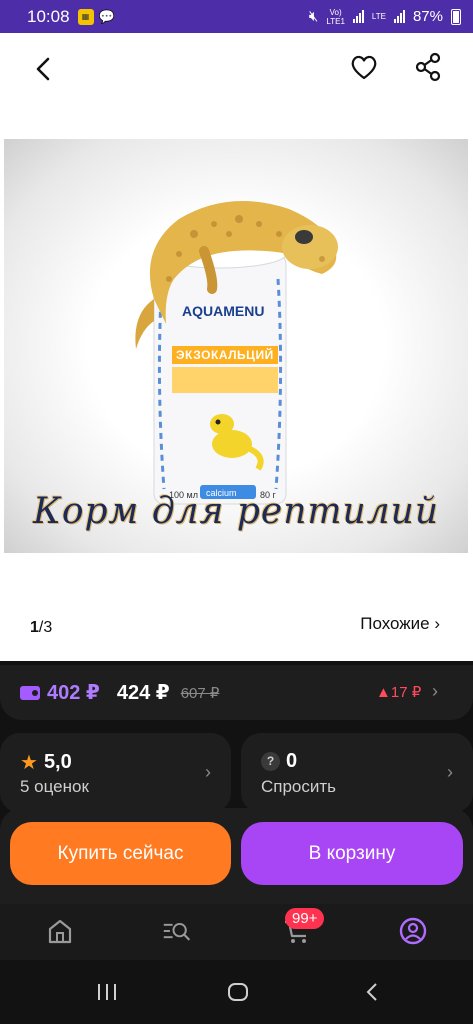  What do you see at coordinates (413, 931) in the screenshot?
I see `profile-icon` at bounding box center [413, 931].